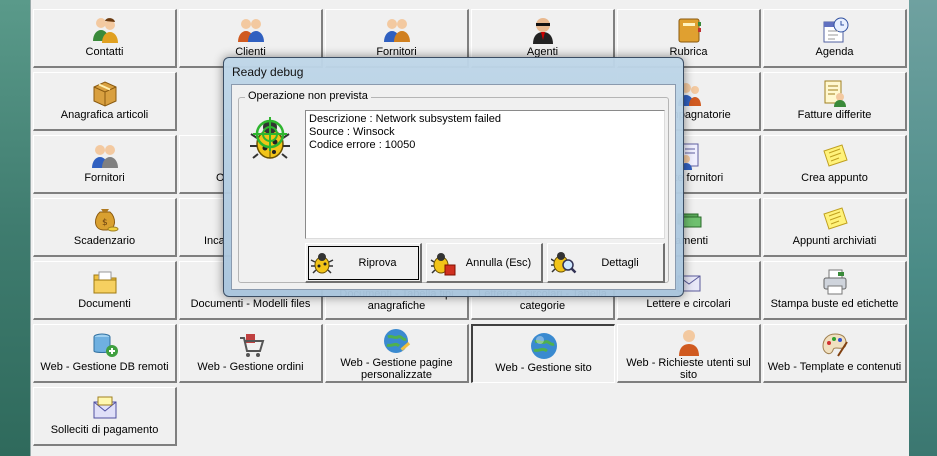 This screenshot has width=937, height=456. I want to click on web-richieste-utenti-sito-button: Web - Richieste utenti sul sito, so click(689, 353).